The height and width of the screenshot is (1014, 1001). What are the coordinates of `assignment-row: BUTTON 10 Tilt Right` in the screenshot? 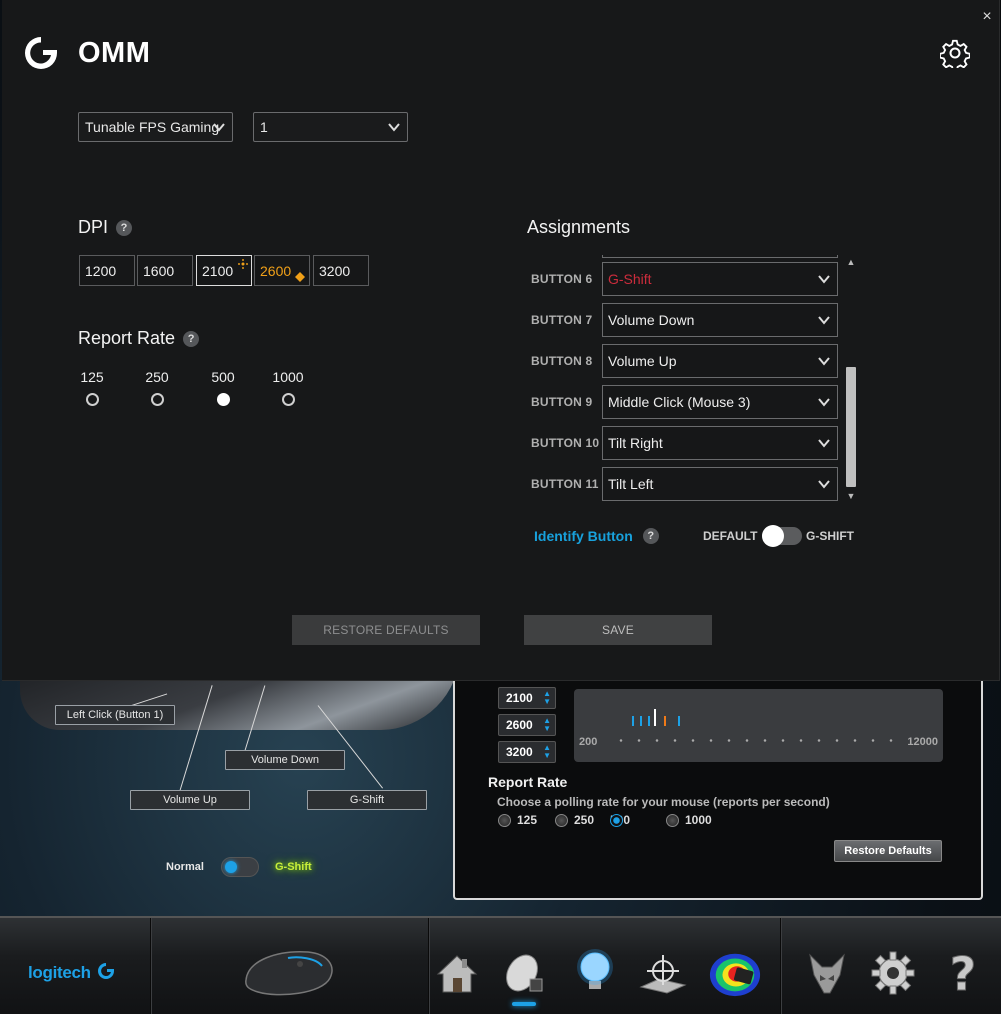 It's located at (684, 443).